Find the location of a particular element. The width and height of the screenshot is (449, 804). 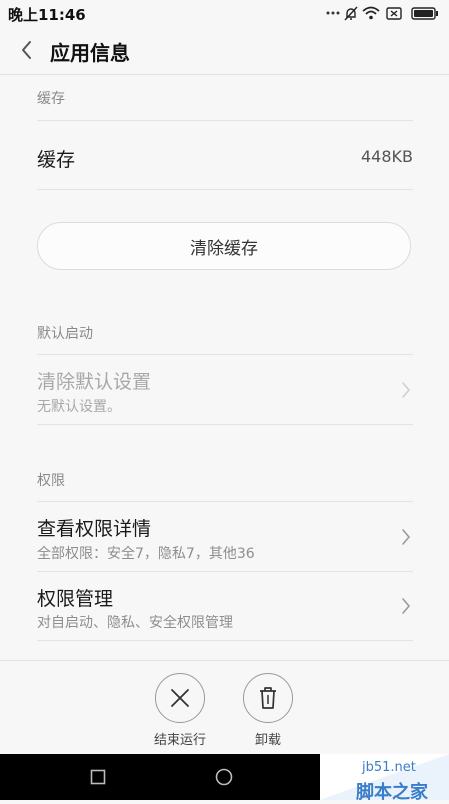

uninstall-button: 卸载 is located at coordinates (268, 713).